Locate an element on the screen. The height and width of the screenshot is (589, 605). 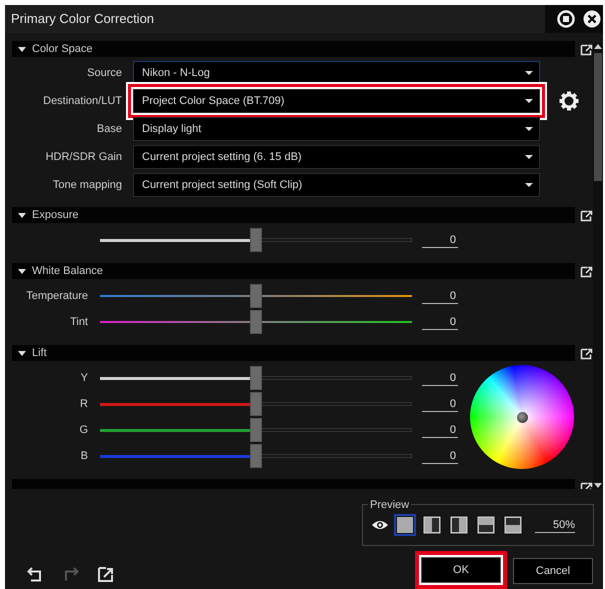
section-title: White Balance is located at coordinates (67, 271).